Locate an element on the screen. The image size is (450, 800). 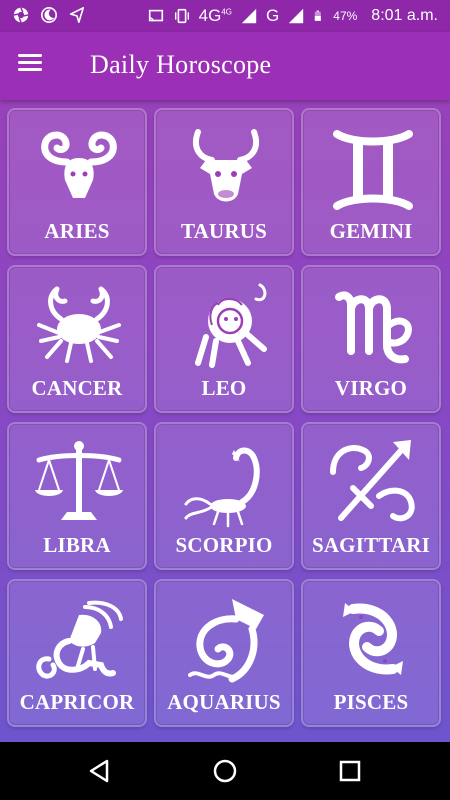
capricorn-icon is located at coordinates (79, 639).